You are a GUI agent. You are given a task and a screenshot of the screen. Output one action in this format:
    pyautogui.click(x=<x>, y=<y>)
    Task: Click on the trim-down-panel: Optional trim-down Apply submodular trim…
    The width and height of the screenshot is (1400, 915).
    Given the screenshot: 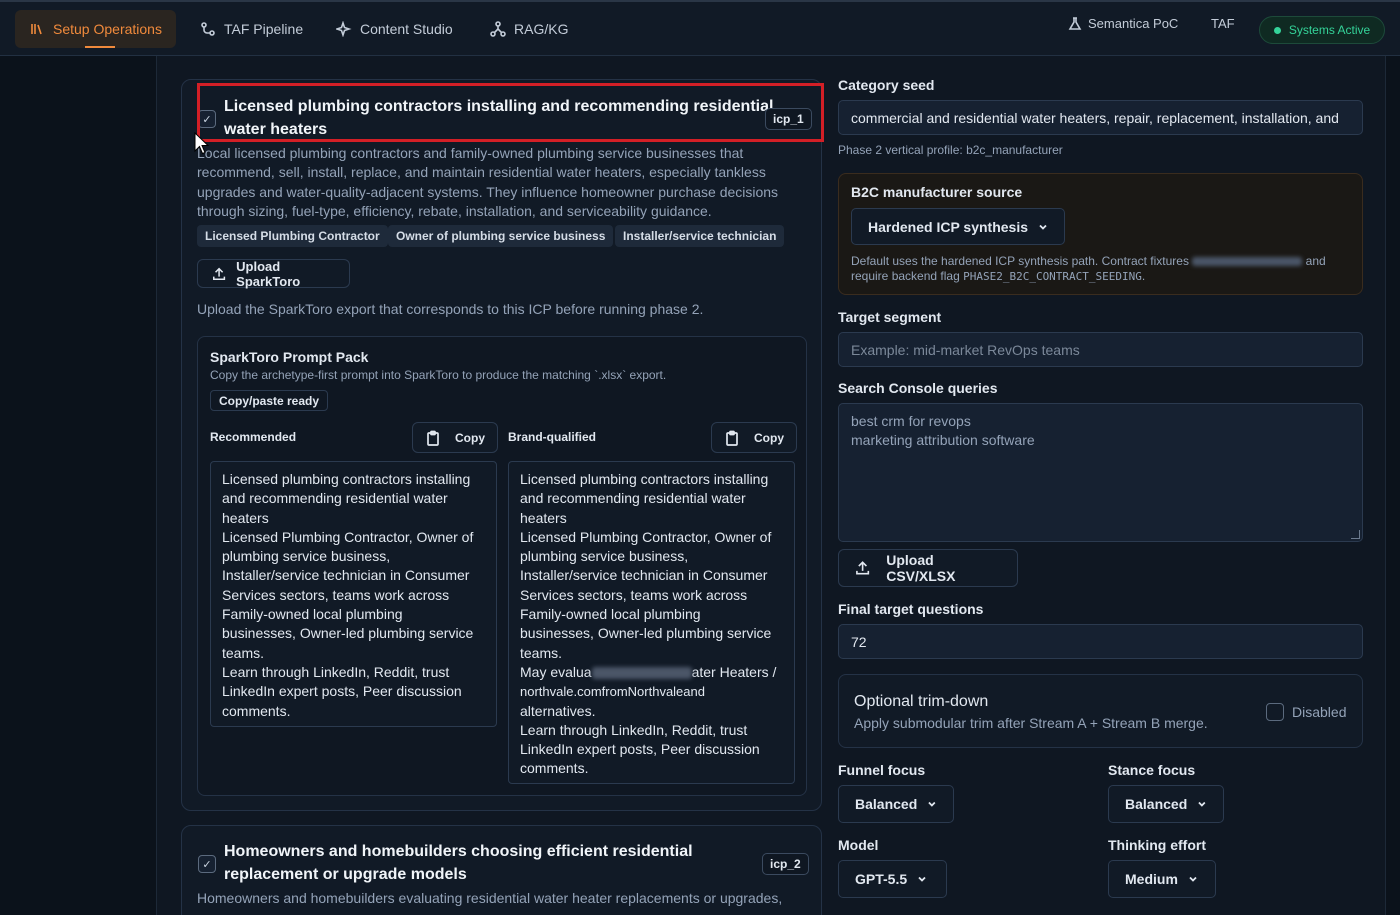 What is the action you would take?
    pyautogui.click(x=1100, y=711)
    